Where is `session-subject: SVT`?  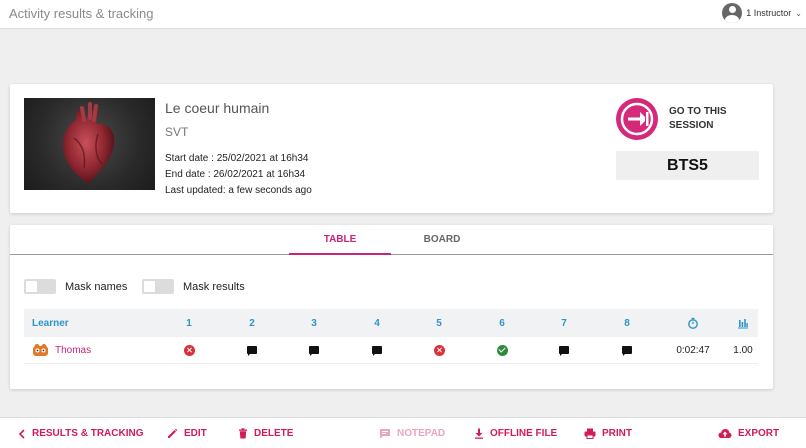
session-subject: SVT is located at coordinates (177, 132).